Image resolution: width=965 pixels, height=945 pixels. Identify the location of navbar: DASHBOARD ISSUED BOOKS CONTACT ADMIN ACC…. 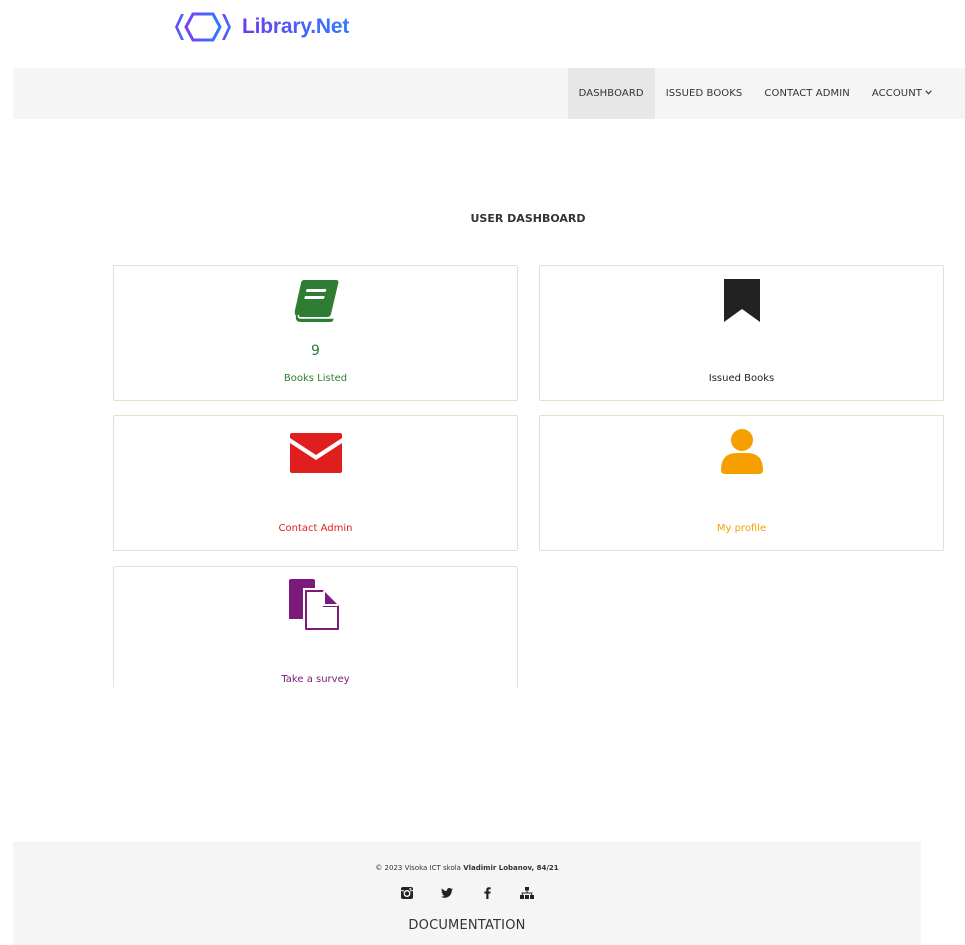
(489, 93).